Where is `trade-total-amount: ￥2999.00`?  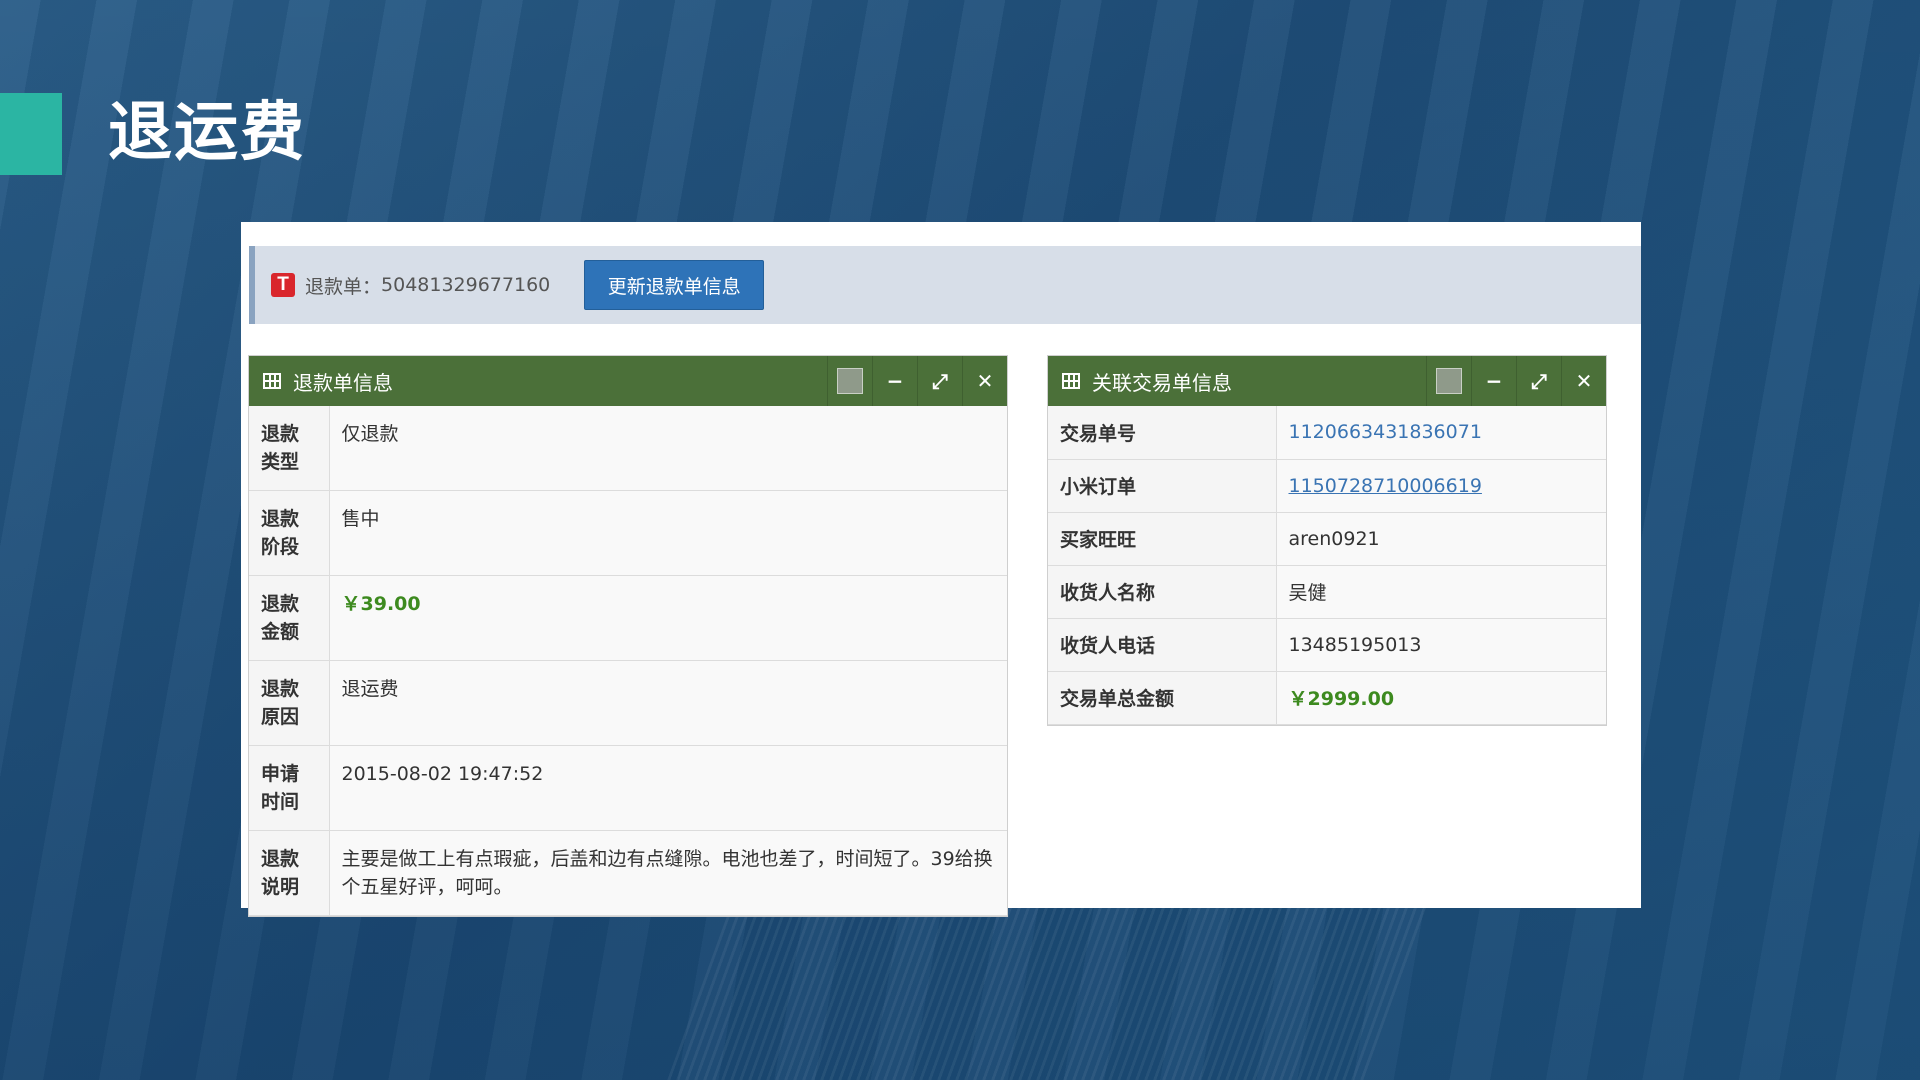
trade-total-amount: ￥2999.00 is located at coordinates (1441, 698).